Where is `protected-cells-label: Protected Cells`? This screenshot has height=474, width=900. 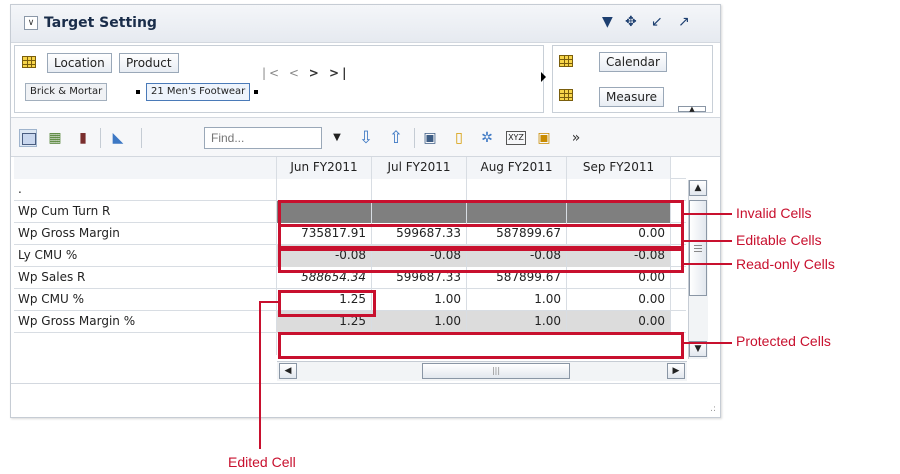 protected-cells-label: Protected Cells is located at coordinates (783, 341).